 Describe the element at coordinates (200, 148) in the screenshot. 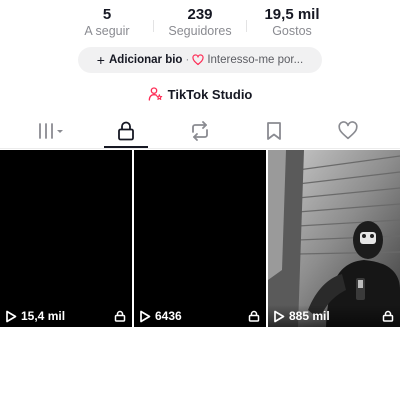

I see `tabs-divider` at that location.